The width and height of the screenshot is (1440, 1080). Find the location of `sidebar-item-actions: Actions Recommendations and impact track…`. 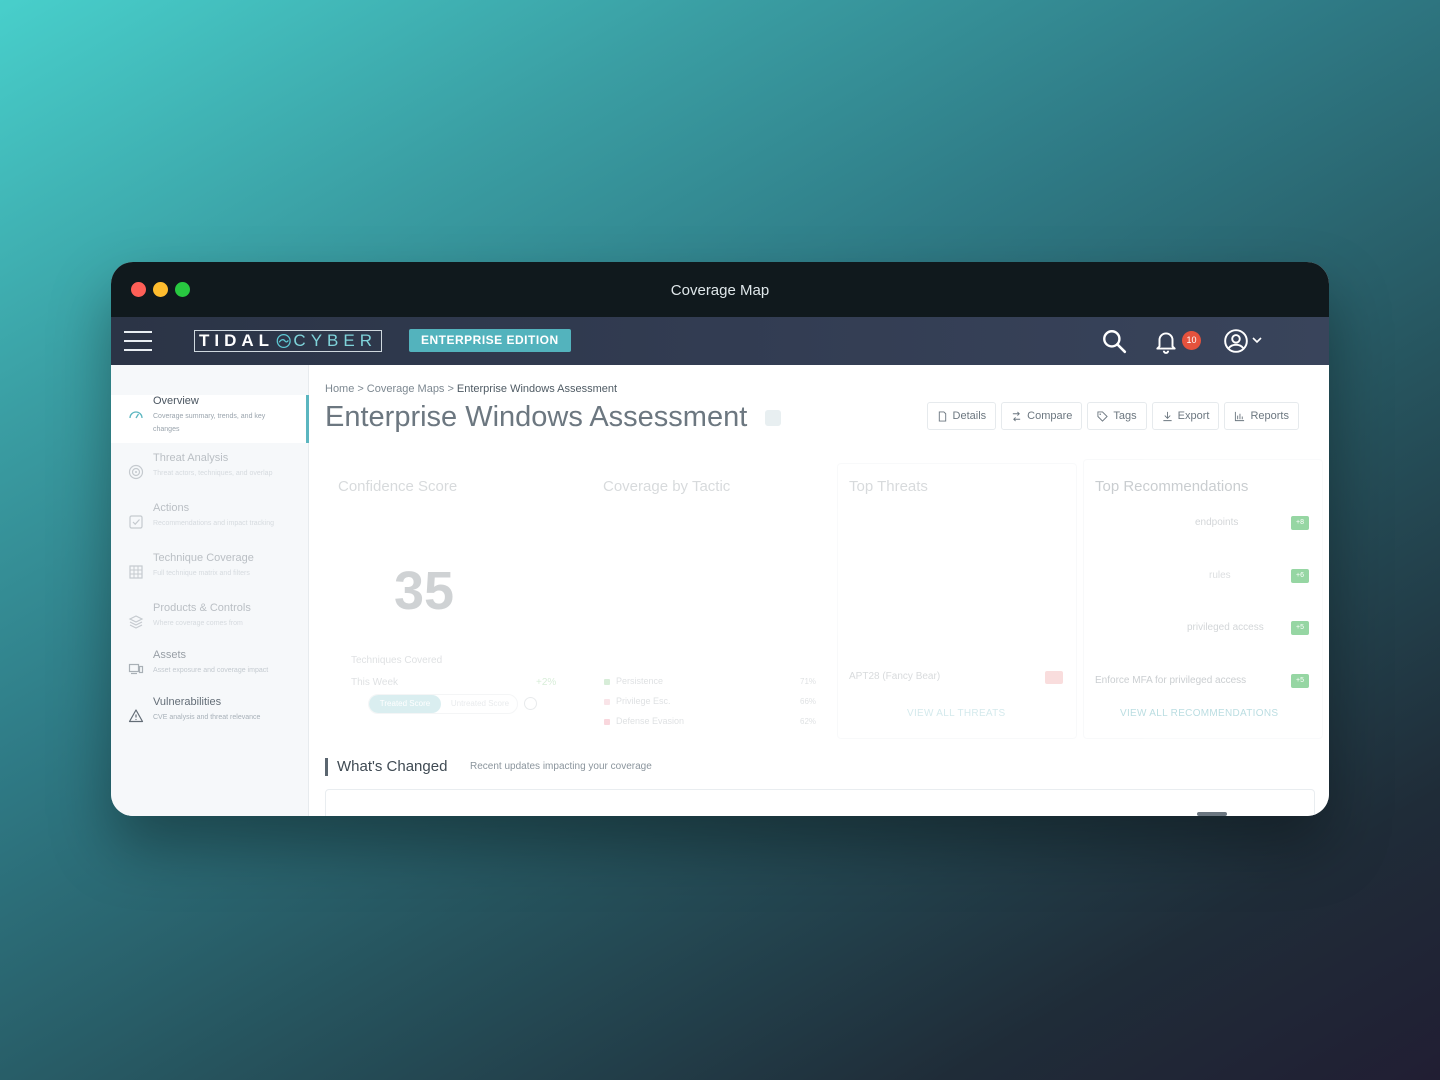

sidebar-item-actions: Actions Recommendations and impact track… is located at coordinates (210, 526).